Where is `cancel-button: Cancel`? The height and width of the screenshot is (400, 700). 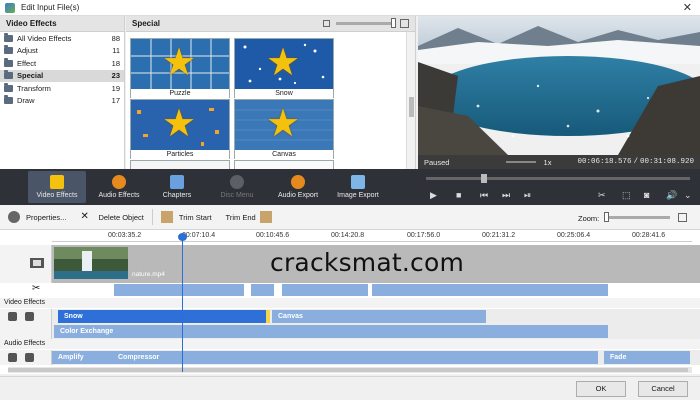
cancel-button: Cancel is located at coordinates (663, 389).